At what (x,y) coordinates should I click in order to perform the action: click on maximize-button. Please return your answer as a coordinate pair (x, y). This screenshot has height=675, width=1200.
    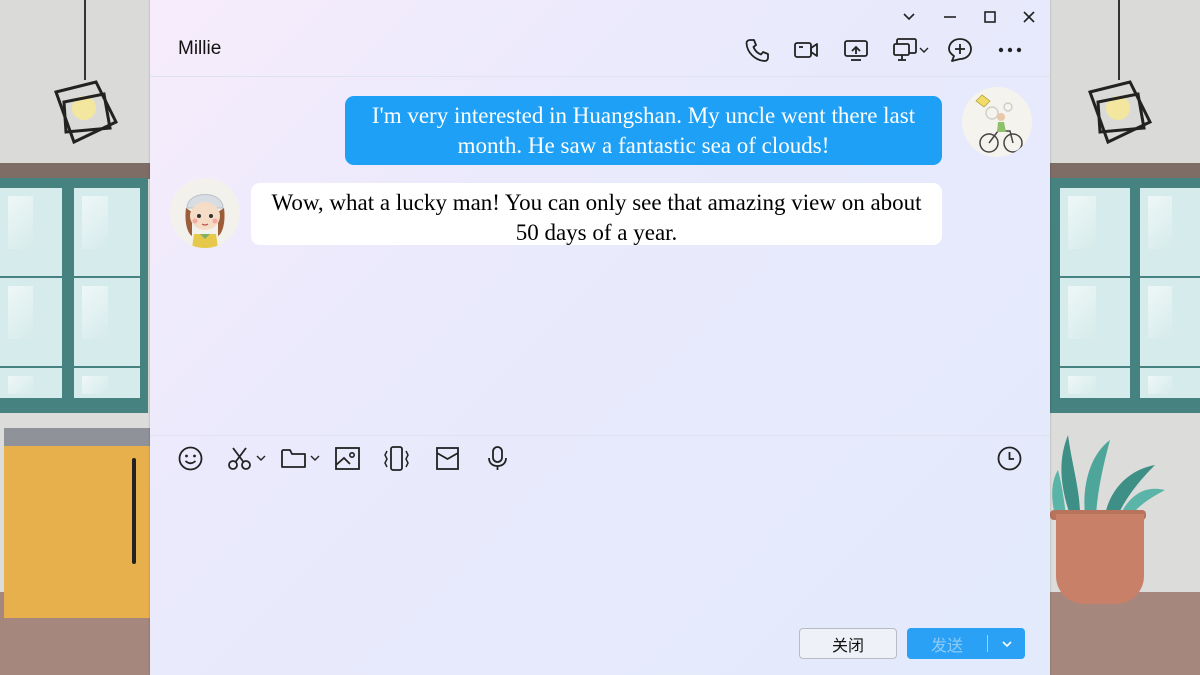
    Looking at the image, I should click on (990, 17).